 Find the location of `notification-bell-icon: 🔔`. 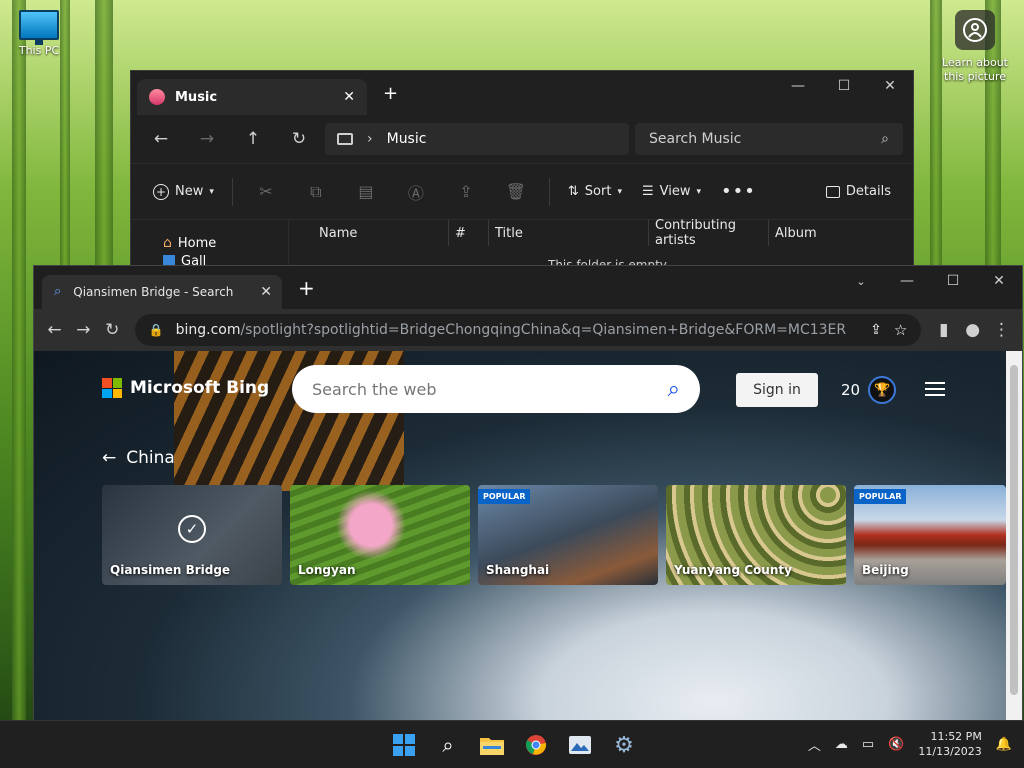

notification-bell-icon: 🔔 is located at coordinates (1004, 744).